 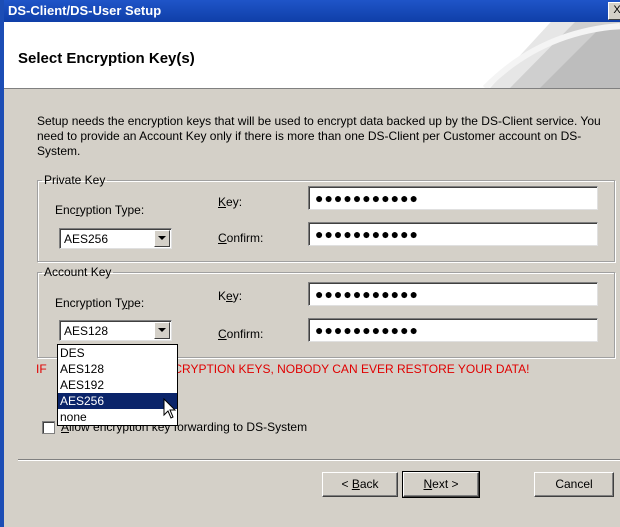 I want to click on private-key-legend: Private Key, so click(x=75, y=180).